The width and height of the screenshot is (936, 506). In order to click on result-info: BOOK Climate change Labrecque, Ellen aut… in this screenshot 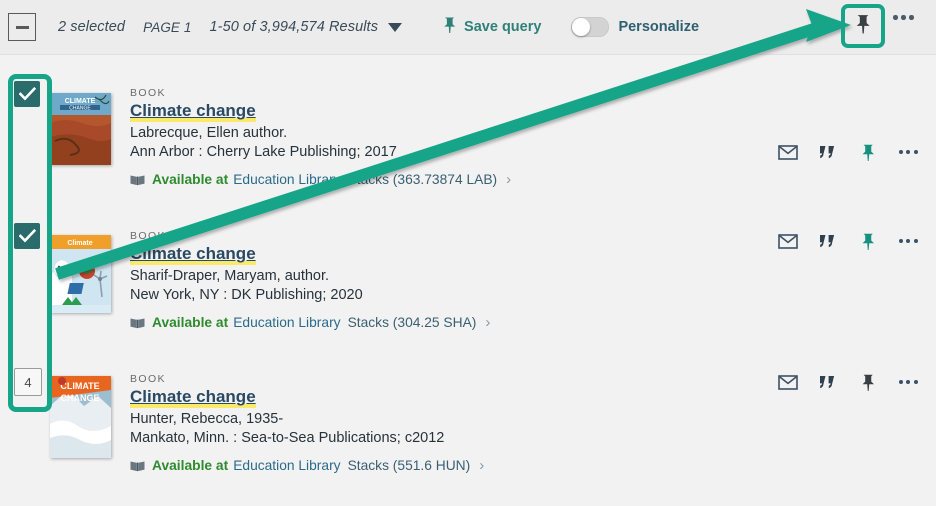, I will do `click(320, 137)`.